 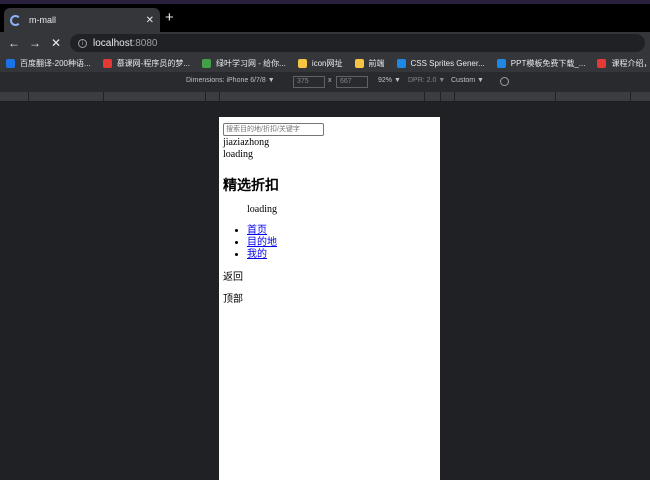 What do you see at coordinates (330, 80) in the screenshot?
I see `dimension-separator: x` at bounding box center [330, 80].